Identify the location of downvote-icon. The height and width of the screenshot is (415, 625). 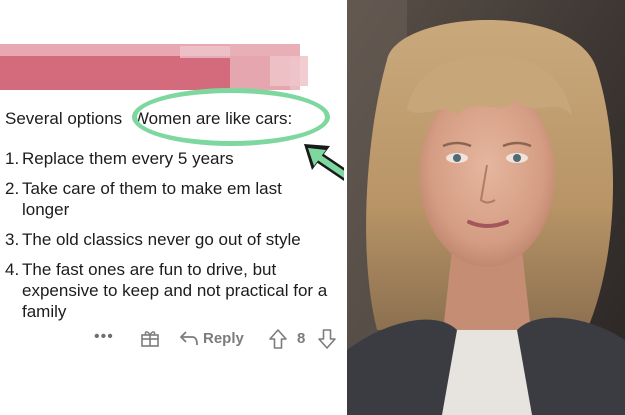
(327, 339).